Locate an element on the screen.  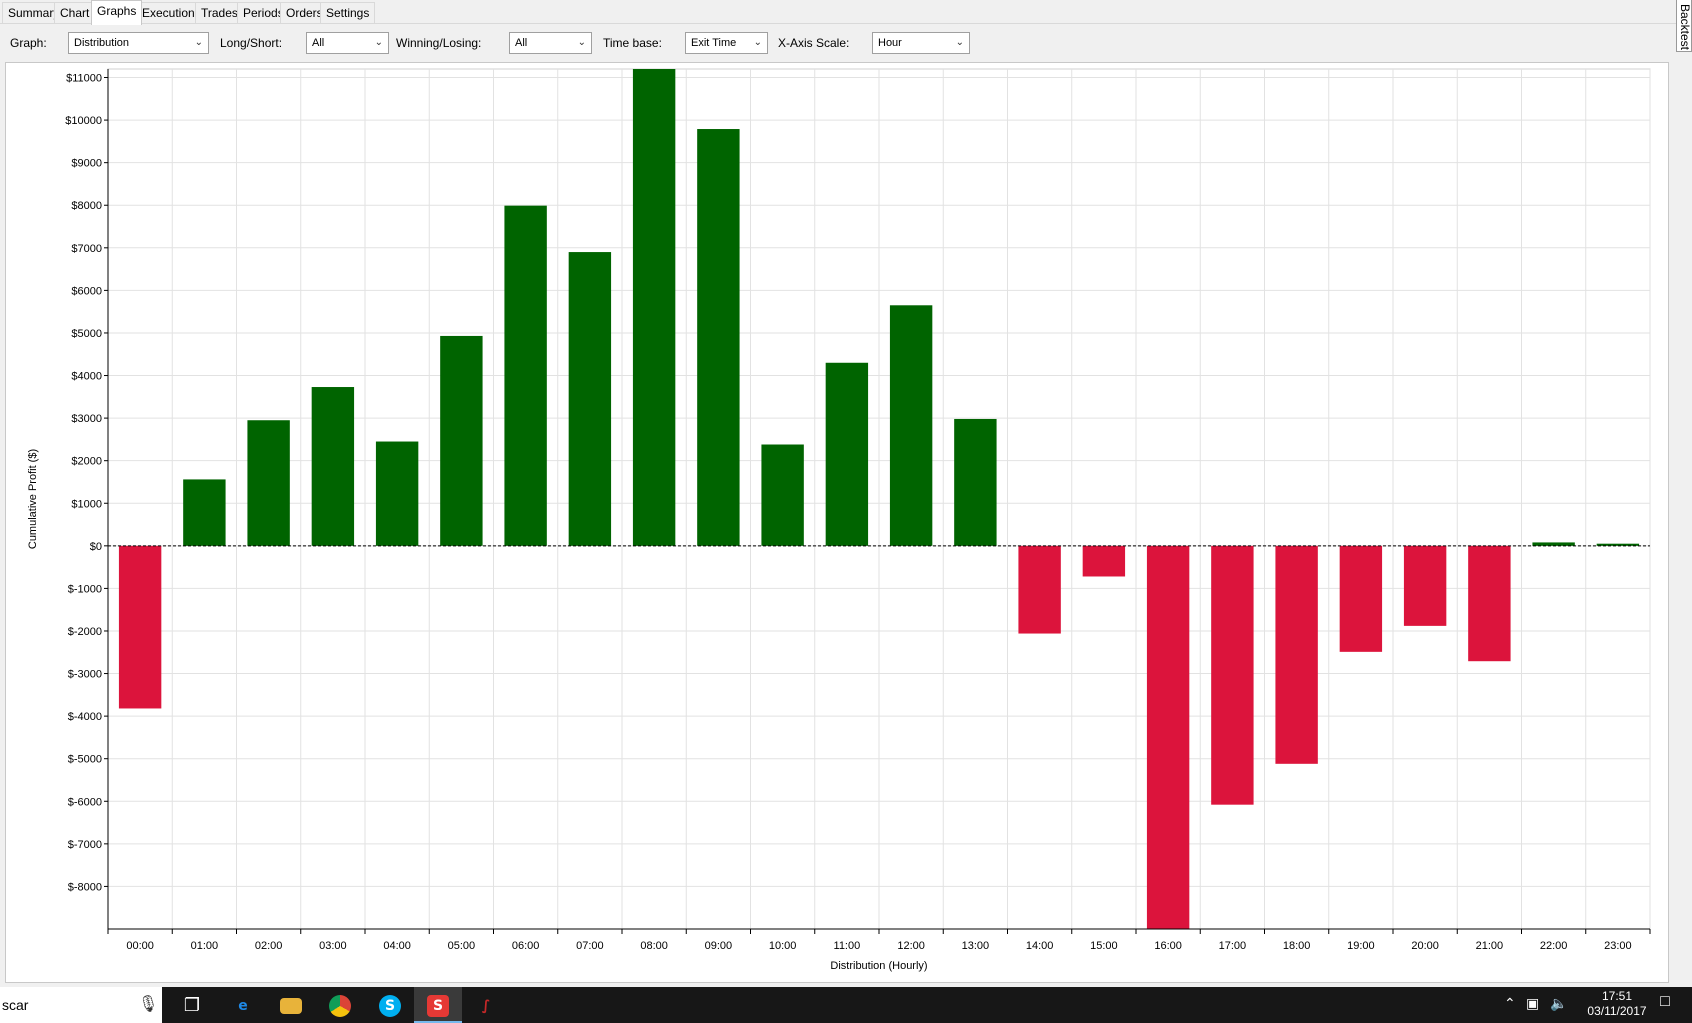
x-tick-label: 09:00 is located at coordinates (719, 946).